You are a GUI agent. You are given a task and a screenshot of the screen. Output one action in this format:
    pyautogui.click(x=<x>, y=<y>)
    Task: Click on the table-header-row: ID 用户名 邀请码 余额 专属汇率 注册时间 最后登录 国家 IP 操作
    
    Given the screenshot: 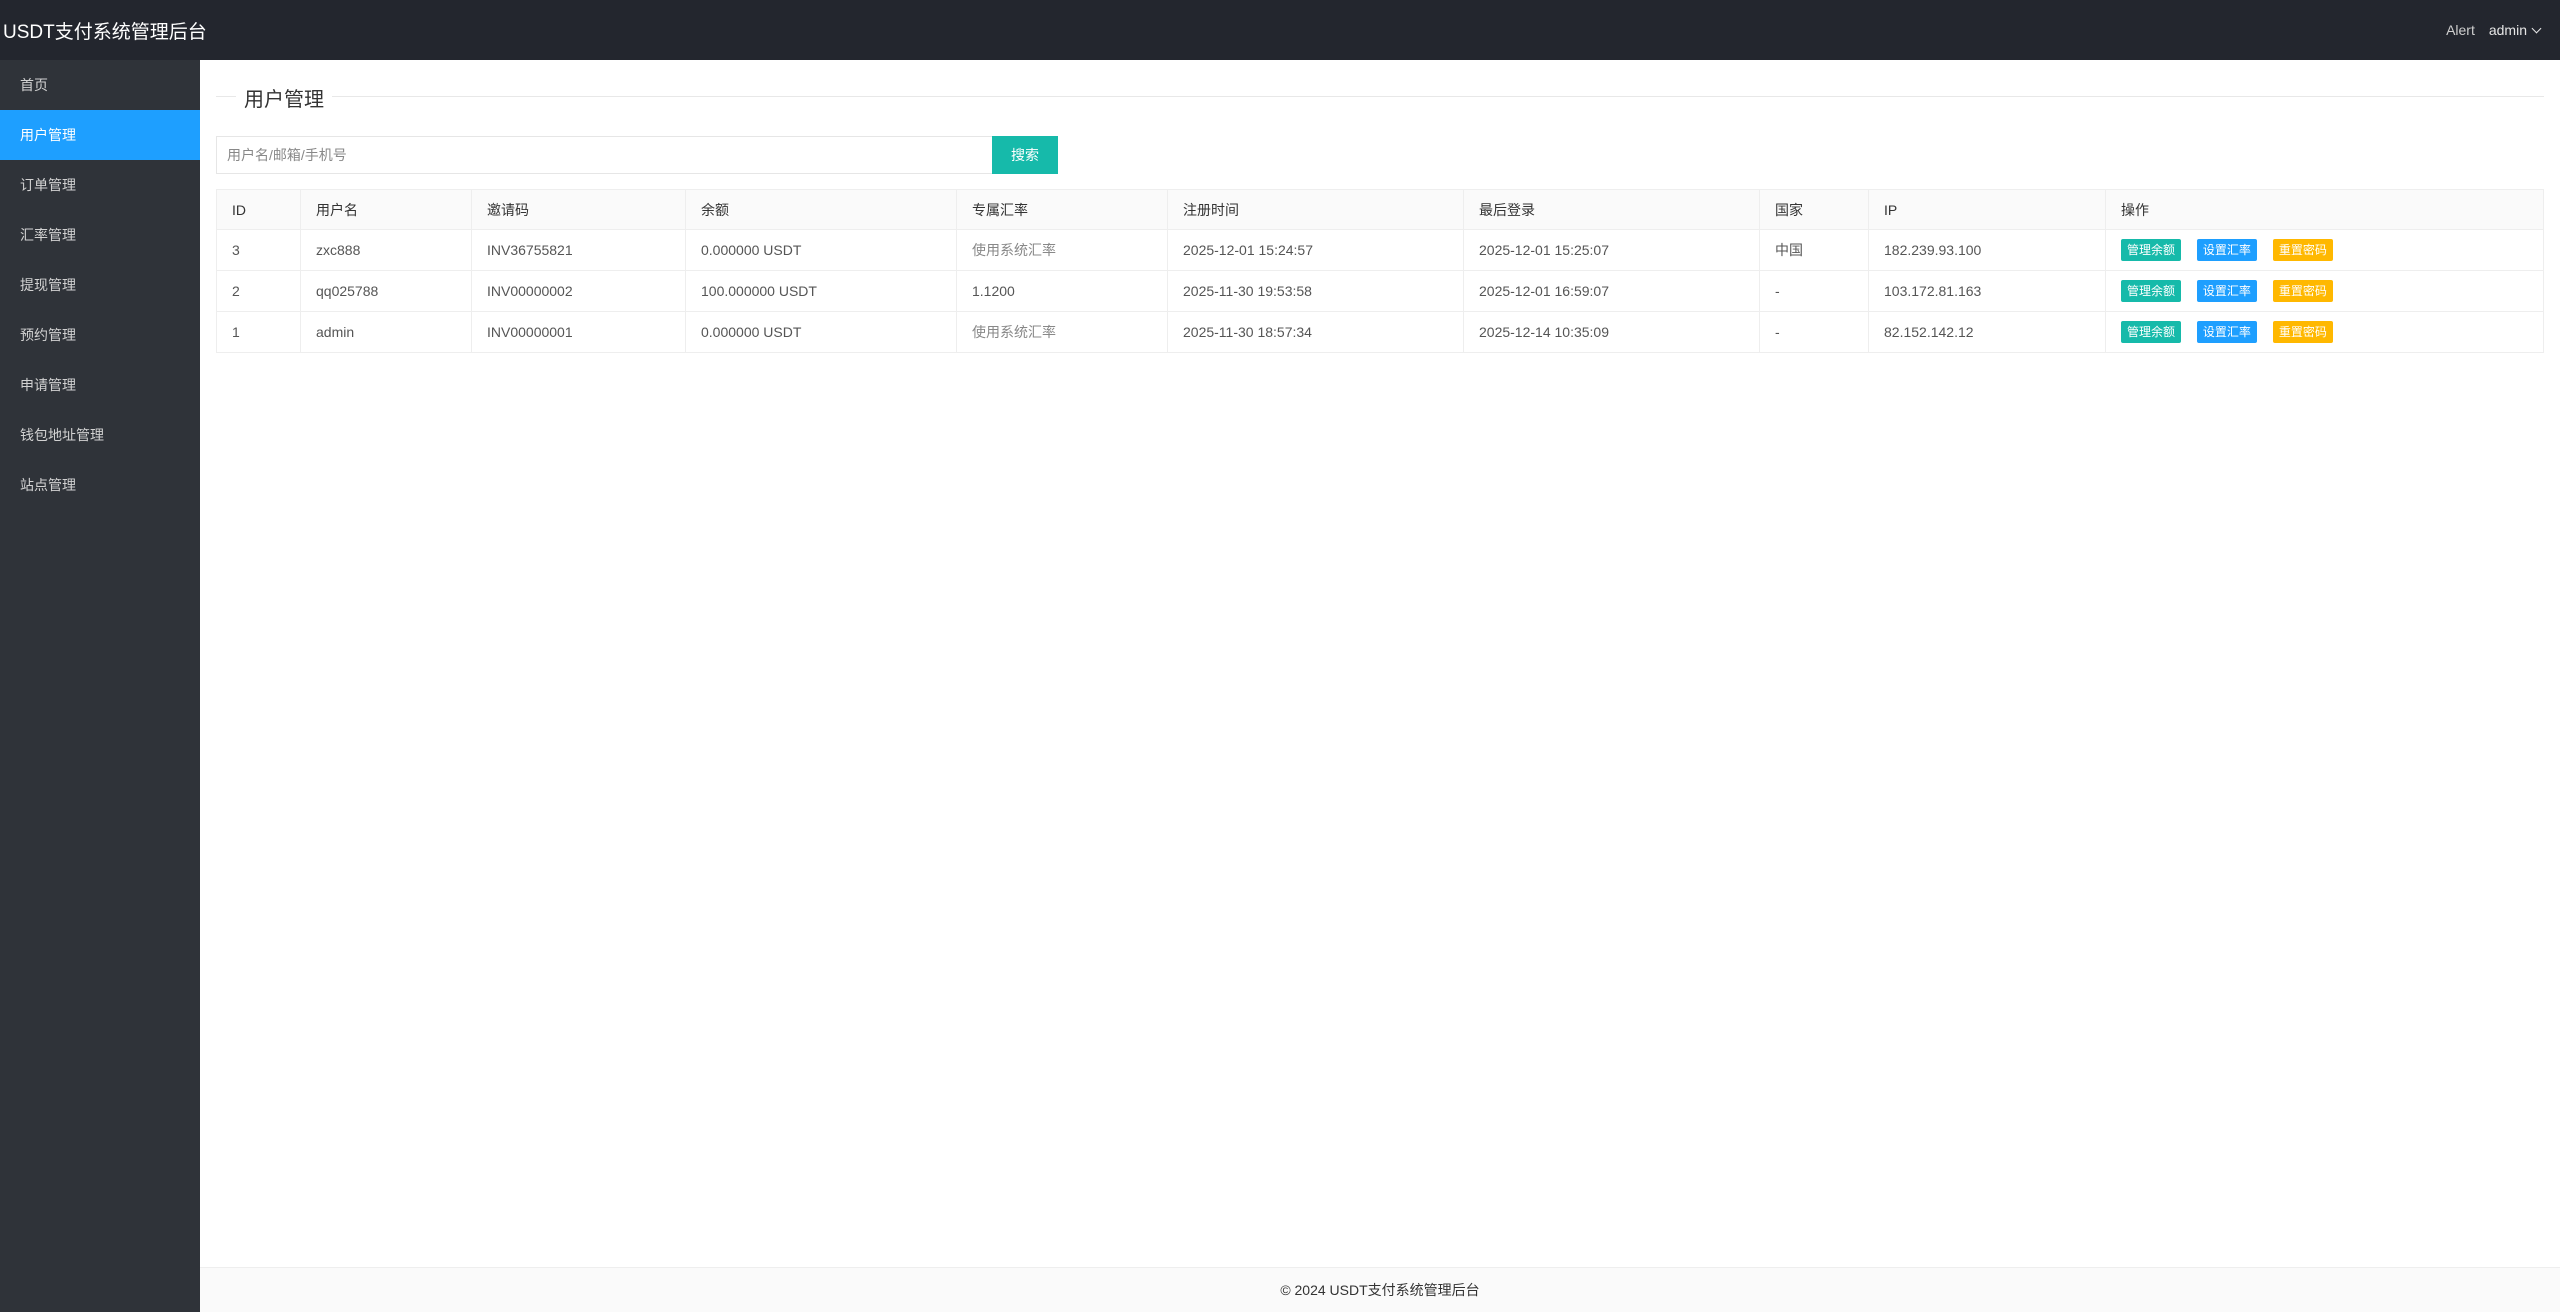 What is the action you would take?
    pyautogui.click(x=1380, y=209)
    